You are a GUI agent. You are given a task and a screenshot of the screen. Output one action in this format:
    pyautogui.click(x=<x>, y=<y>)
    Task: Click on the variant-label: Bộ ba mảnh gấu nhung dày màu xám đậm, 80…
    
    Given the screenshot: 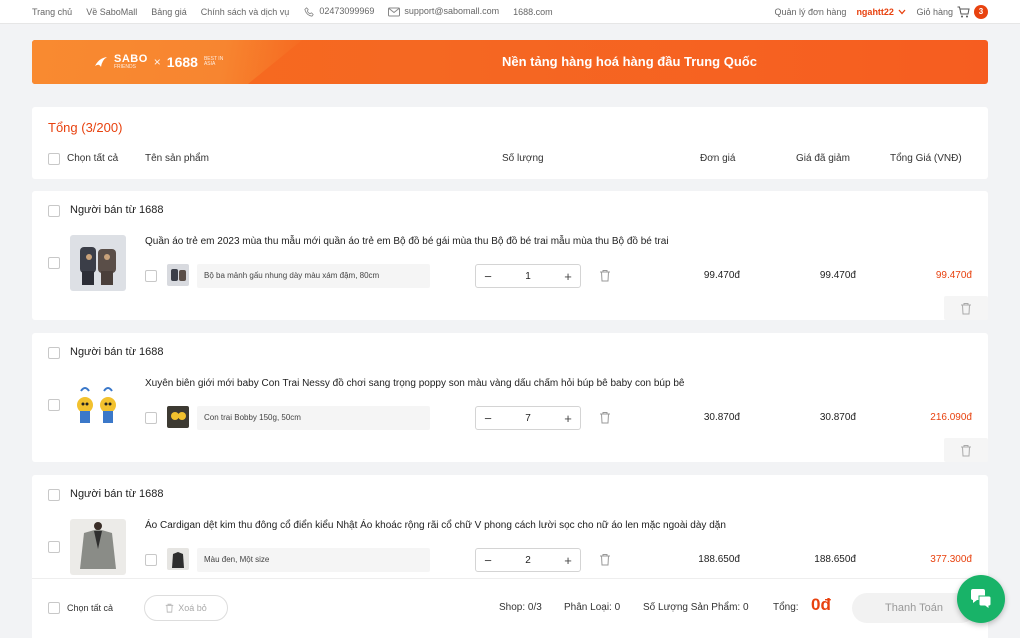 What is the action you would take?
    pyautogui.click(x=313, y=276)
    